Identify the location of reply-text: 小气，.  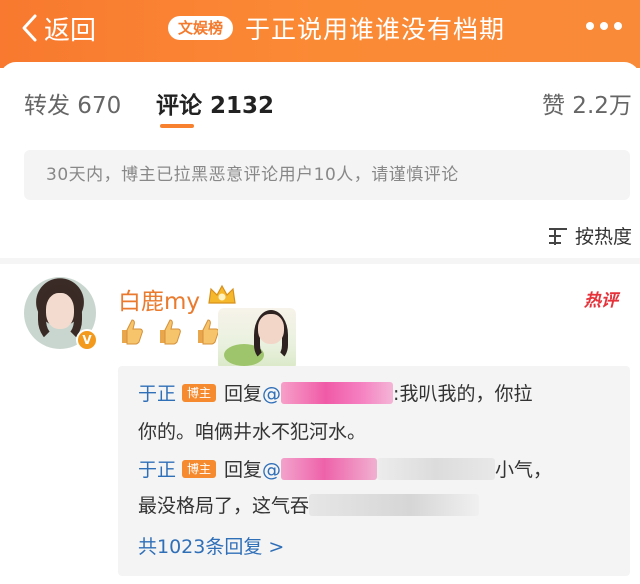
(524, 470).